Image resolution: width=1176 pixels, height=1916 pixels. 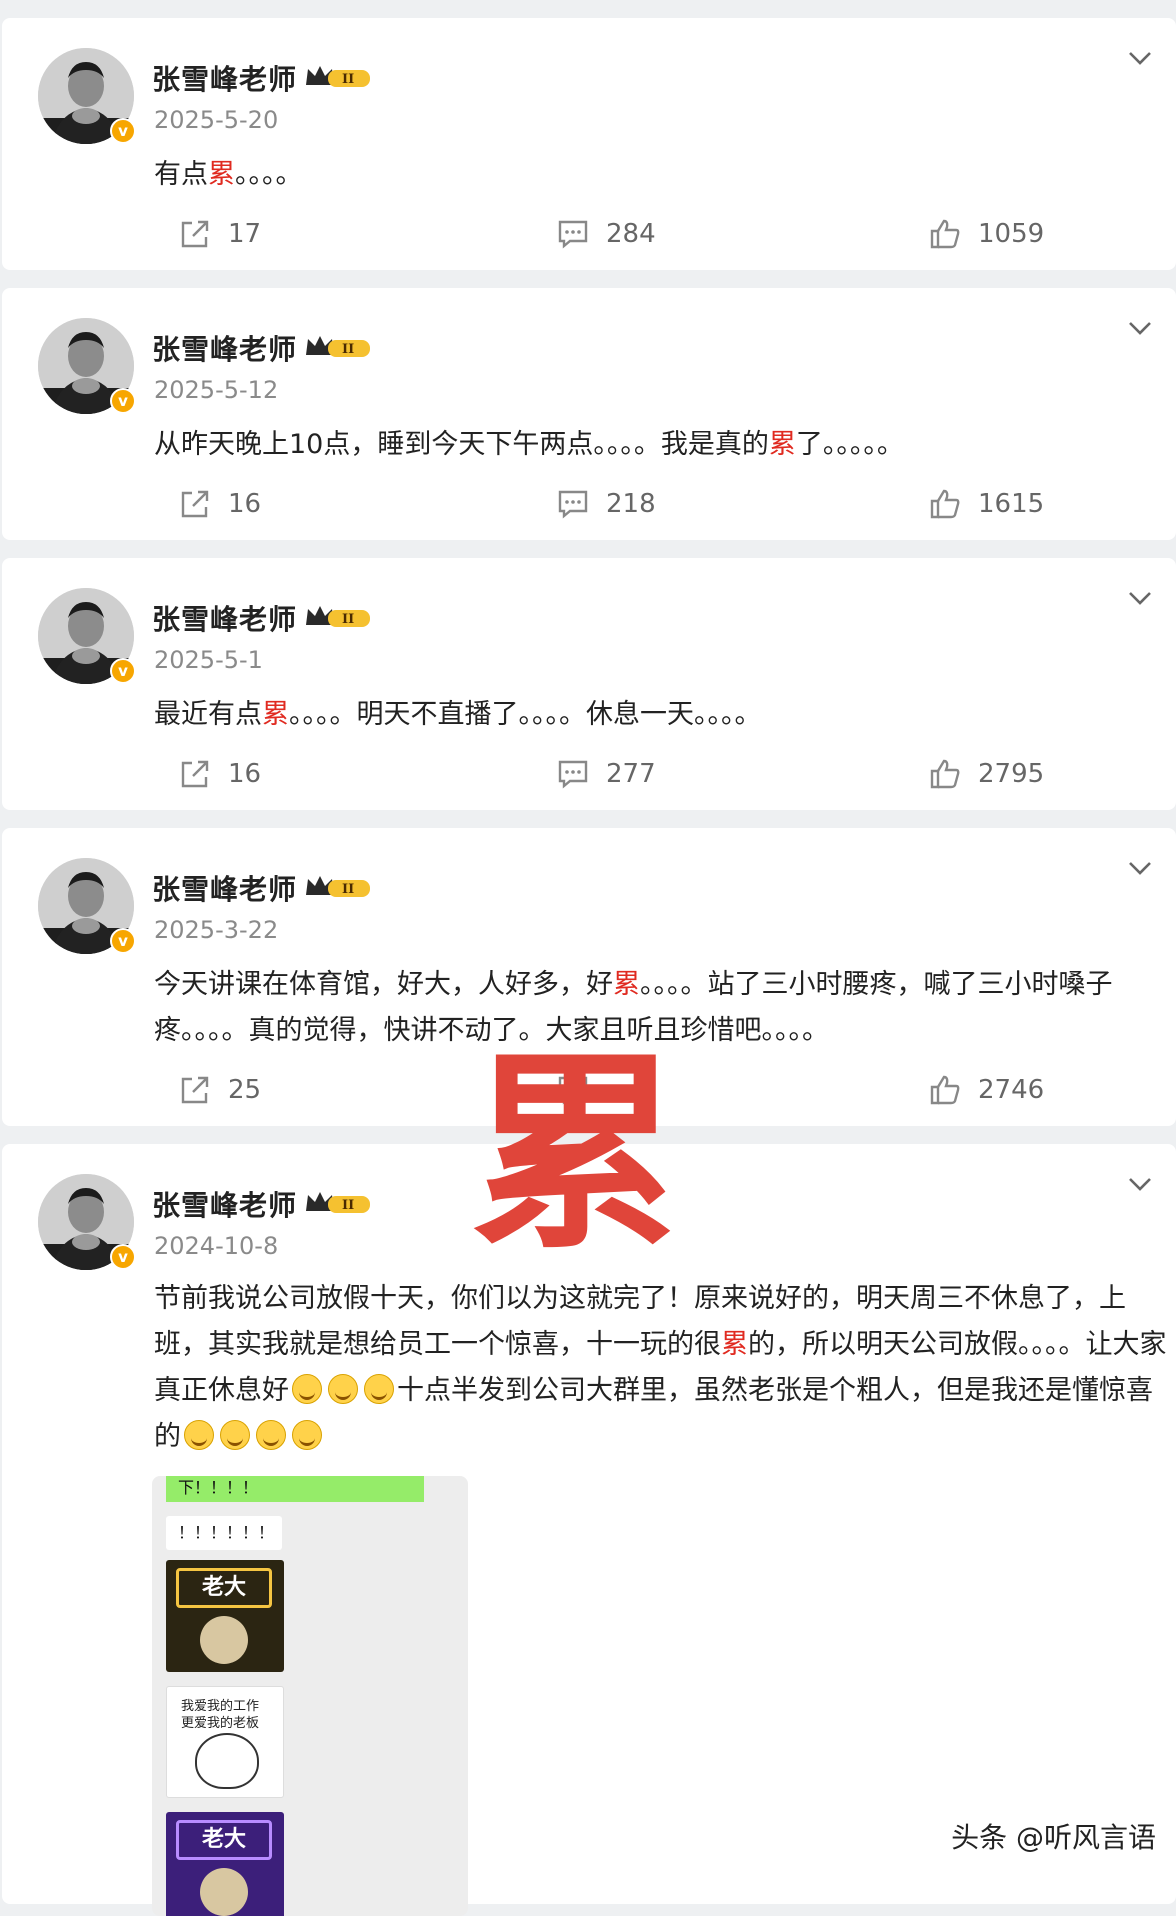 What do you see at coordinates (219, 1090) in the screenshot?
I see `share-button: 25` at bounding box center [219, 1090].